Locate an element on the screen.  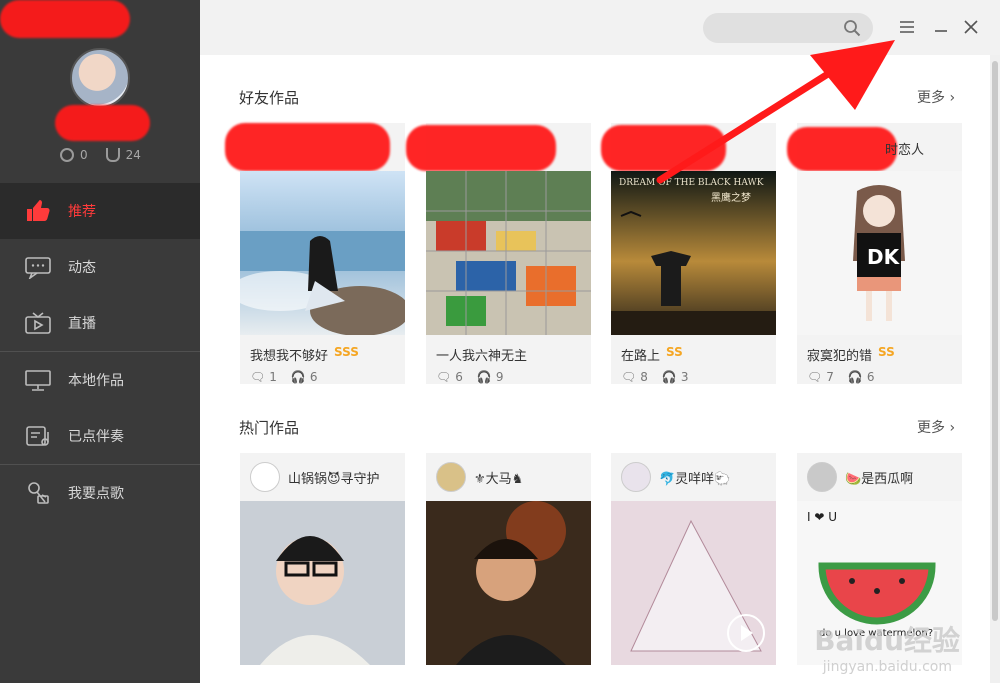
card-title-row: 一人我六神无主 is located at coordinates (508, 349).